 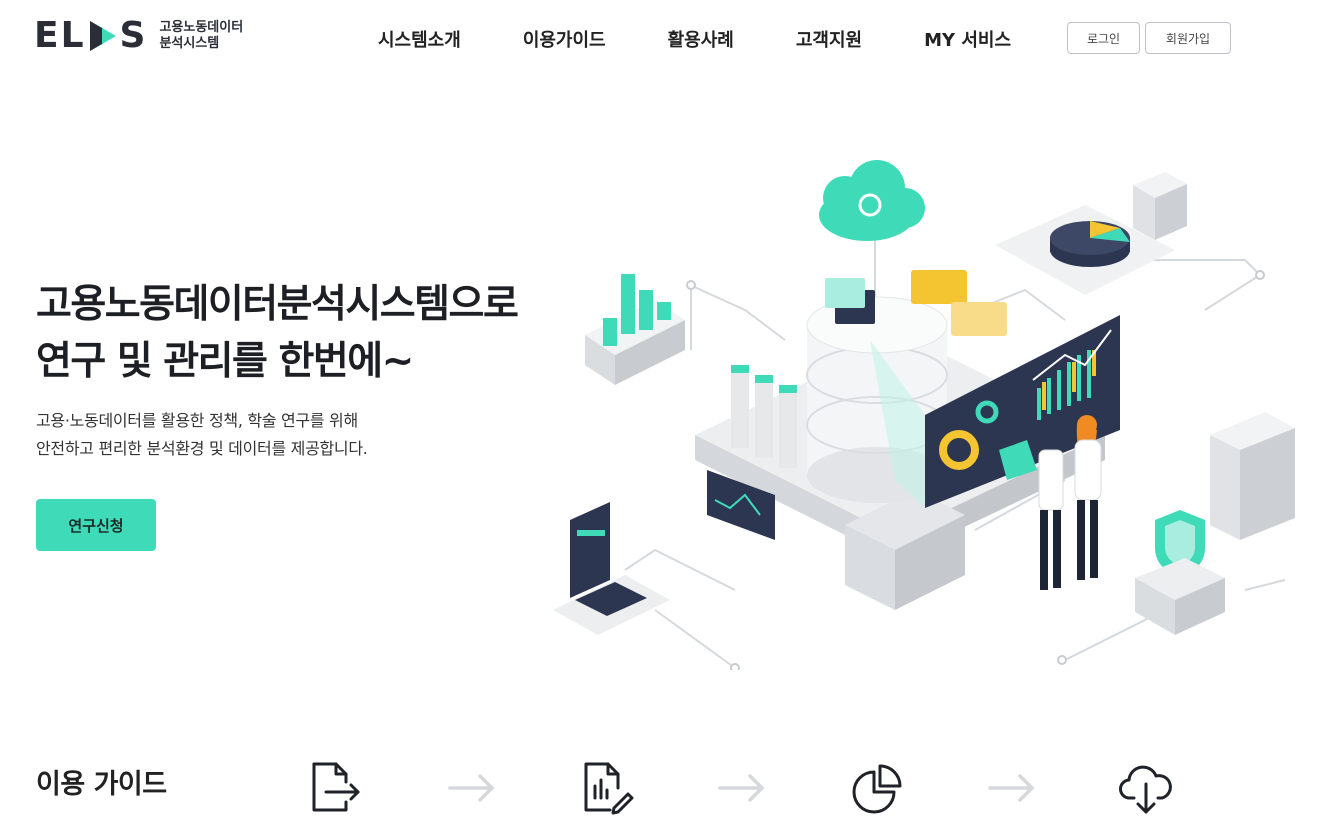 I want to click on document-edit-icon, so click(x=608, y=788).